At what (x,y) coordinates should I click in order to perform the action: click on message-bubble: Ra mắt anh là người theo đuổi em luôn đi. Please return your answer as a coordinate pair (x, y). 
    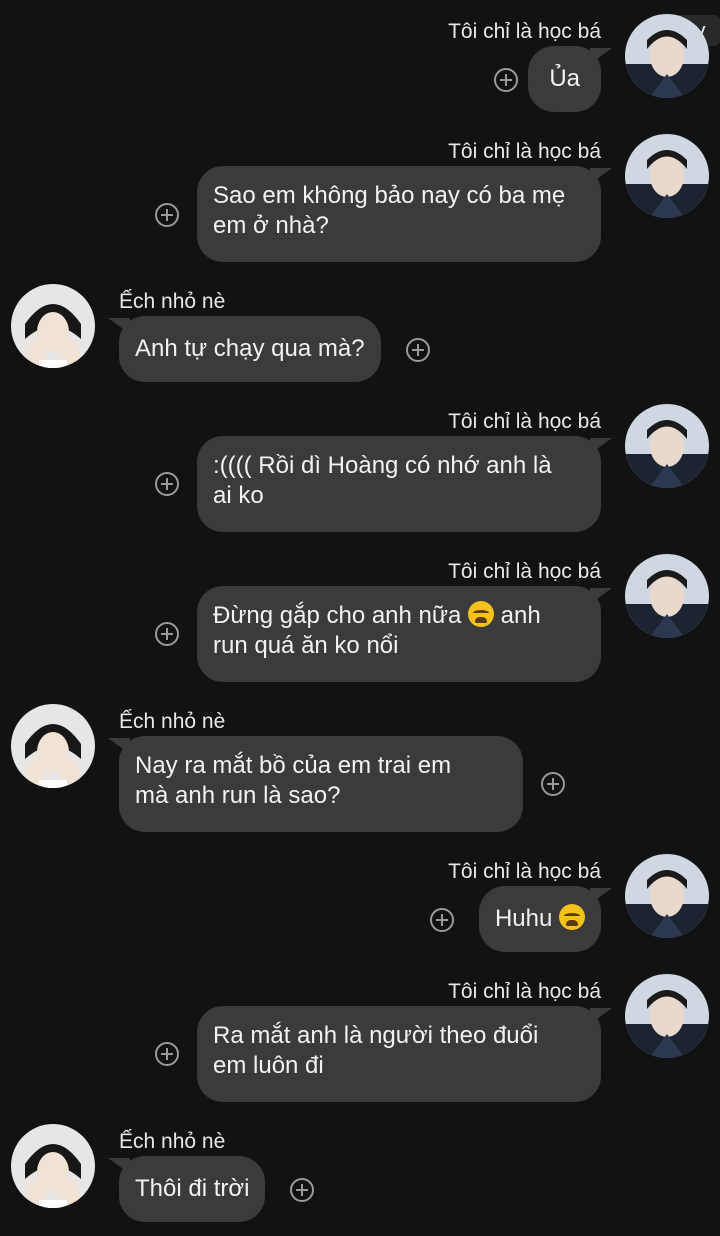
    Looking at the image, I should click on (399, 1054).